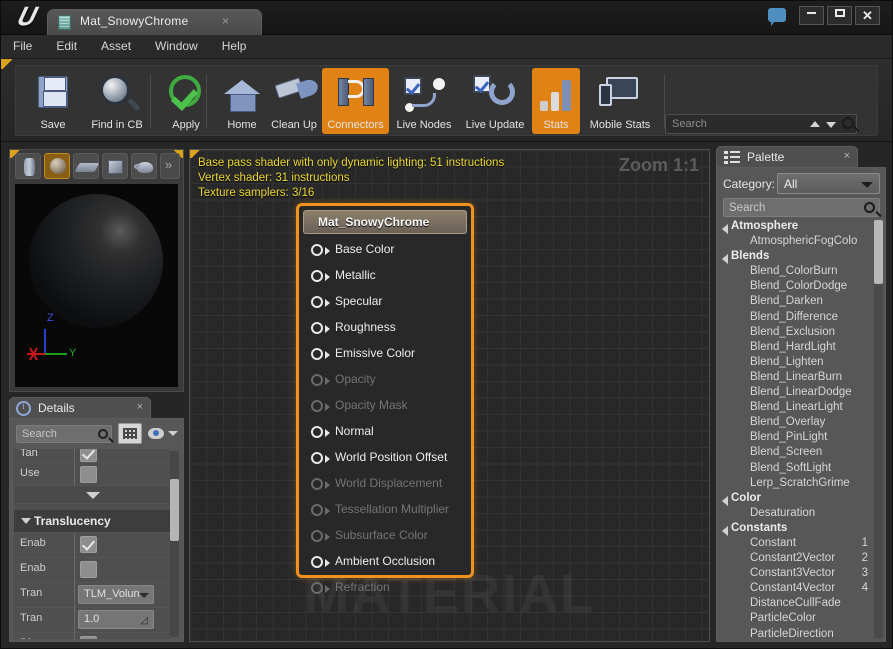  Describe the element at coordinates (878, 252) in the screenshot. I see `palette-scroll-thumb` at that location.